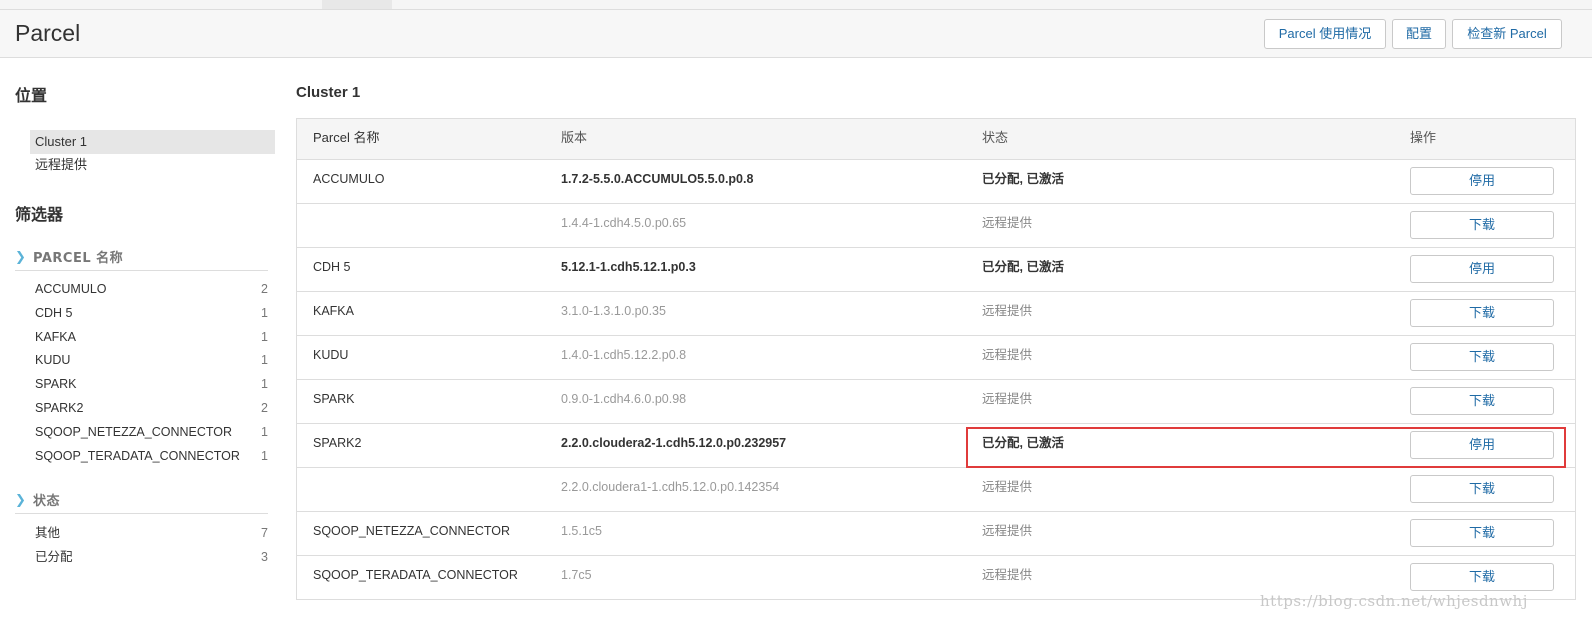  What do you see at coordinates (53, 360) in the screenshot?
I see `filter-item-label: KUDU` at bounding box center [53, 360].